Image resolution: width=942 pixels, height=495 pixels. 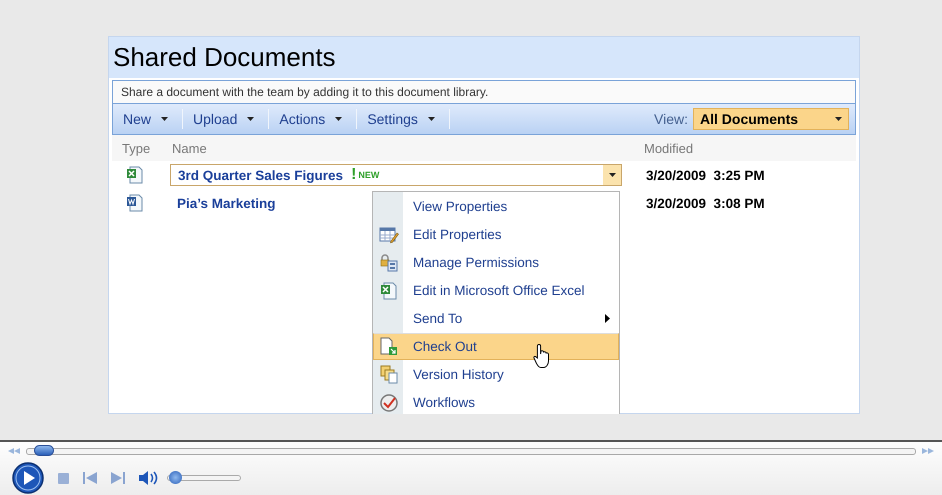 What do you see at coordinates (928, 451) in the screenshot?
I see `fast-forward-icon` at bounding box center [928, 451].